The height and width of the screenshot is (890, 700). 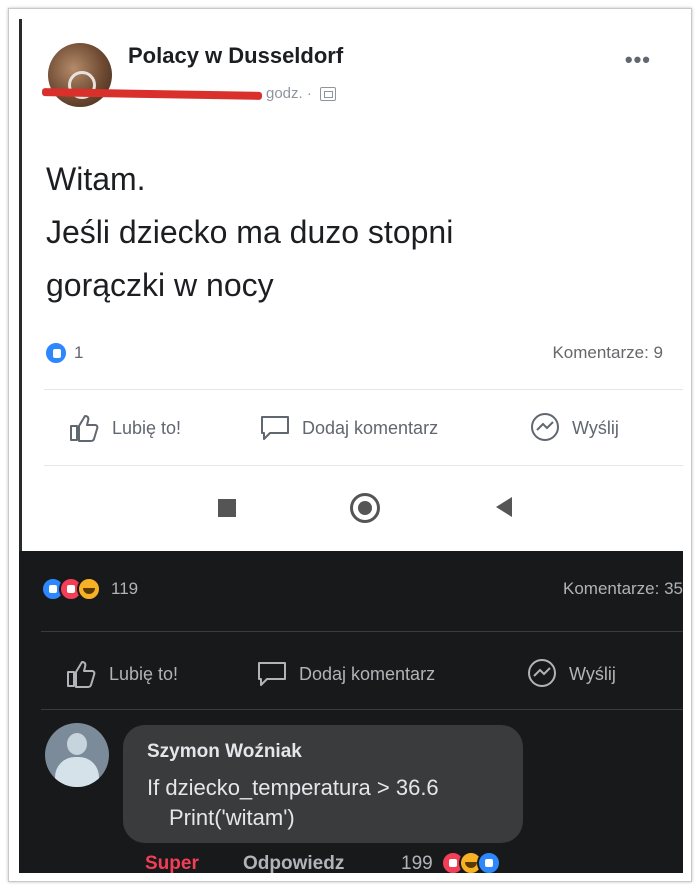 What do you see at coordinates (365, 508) in the screenshot?
I see `home-icon` at bounding box center [365, 508].